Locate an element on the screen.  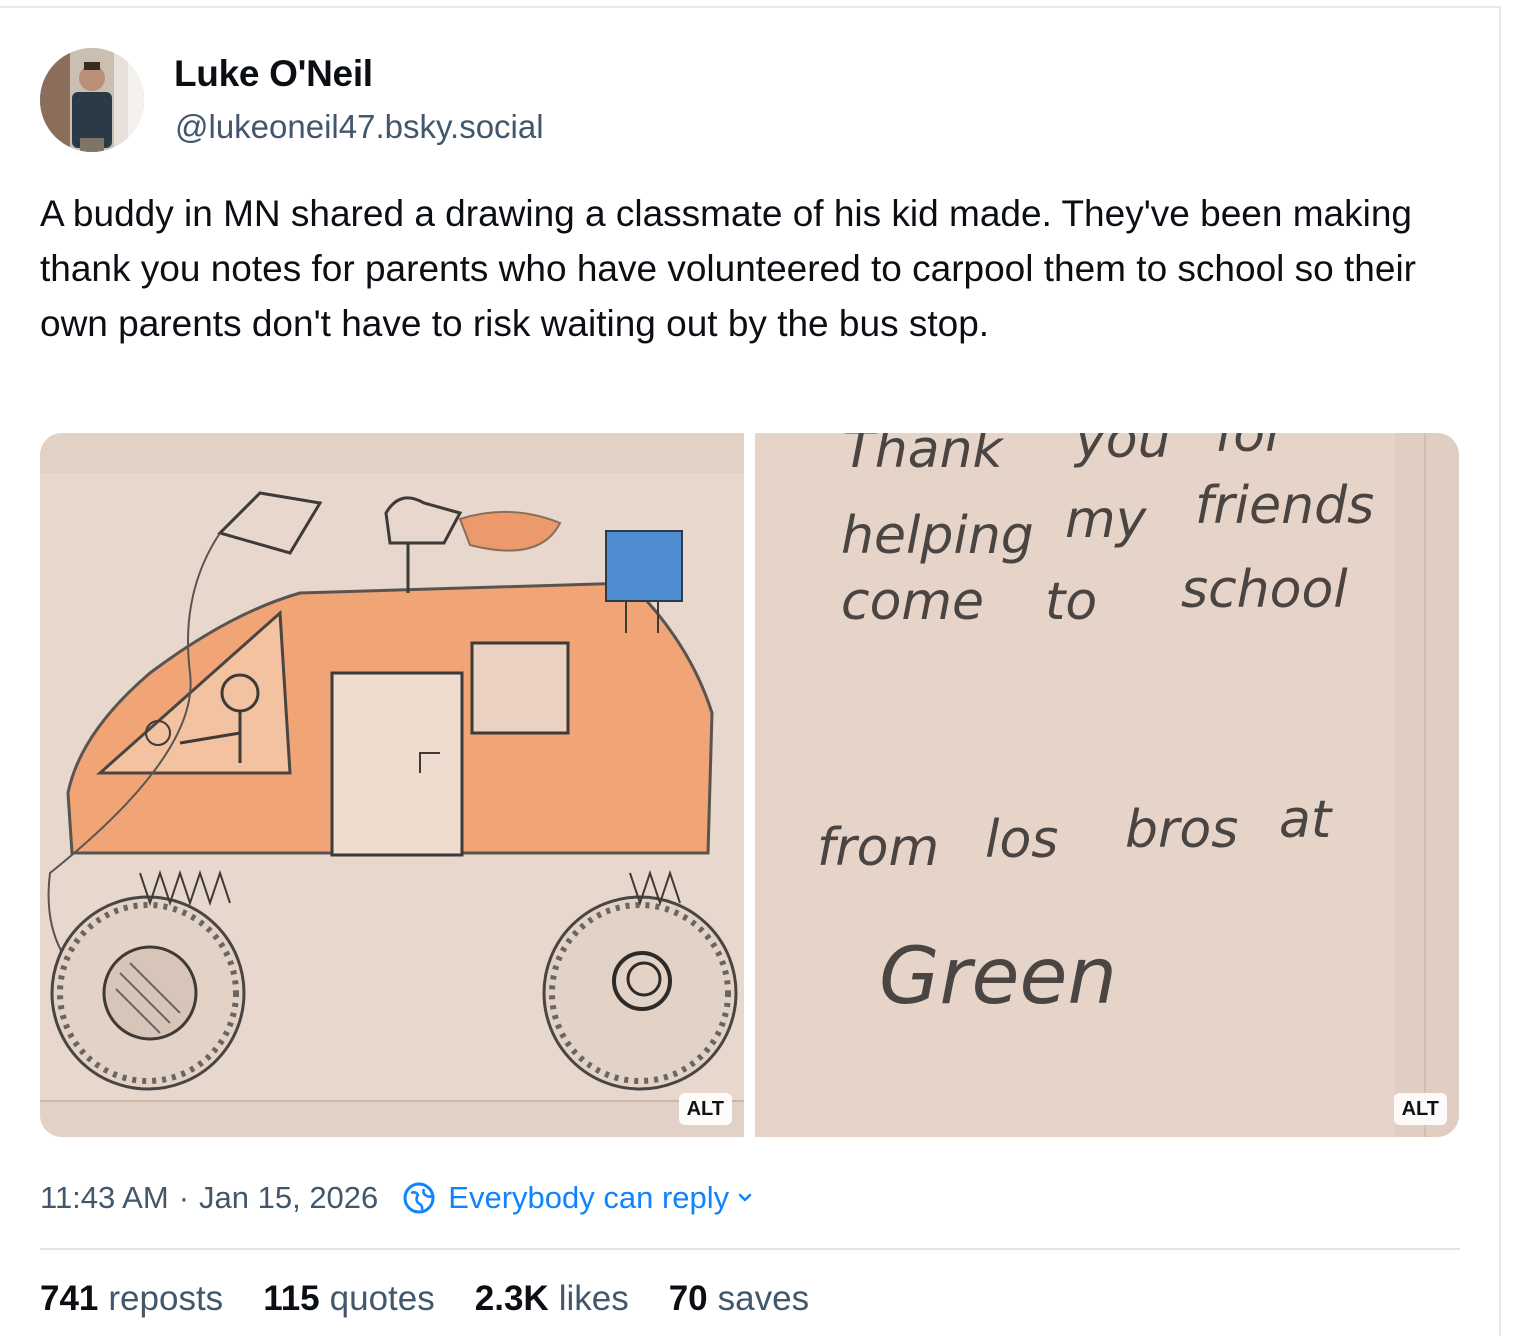
reply-setting-button: Everybody can reply is located at coordinates (583, 1198).